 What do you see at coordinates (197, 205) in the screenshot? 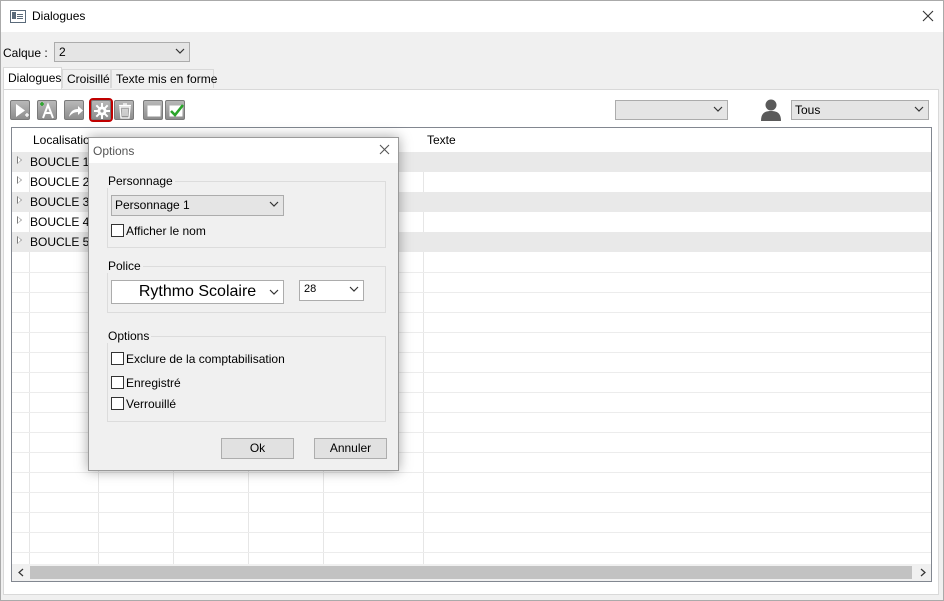
I see `personnage-select: Personnage 1` at bounding box center [197, 205].